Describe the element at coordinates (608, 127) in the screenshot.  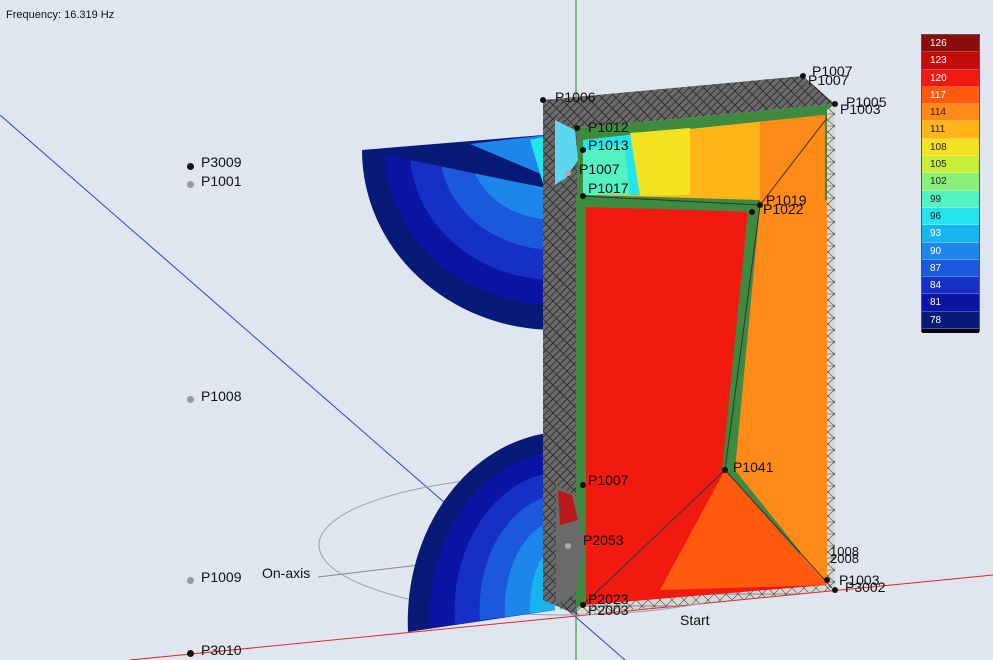
I see `model-label-p1012: P1012` at that location.